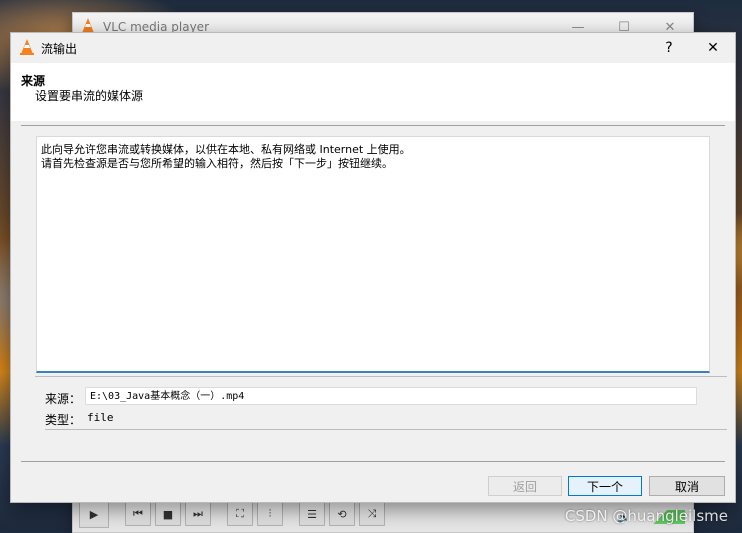 This screenshot has height=533, width=742. I want to click on play-icon: ▶, so click(94, 514).